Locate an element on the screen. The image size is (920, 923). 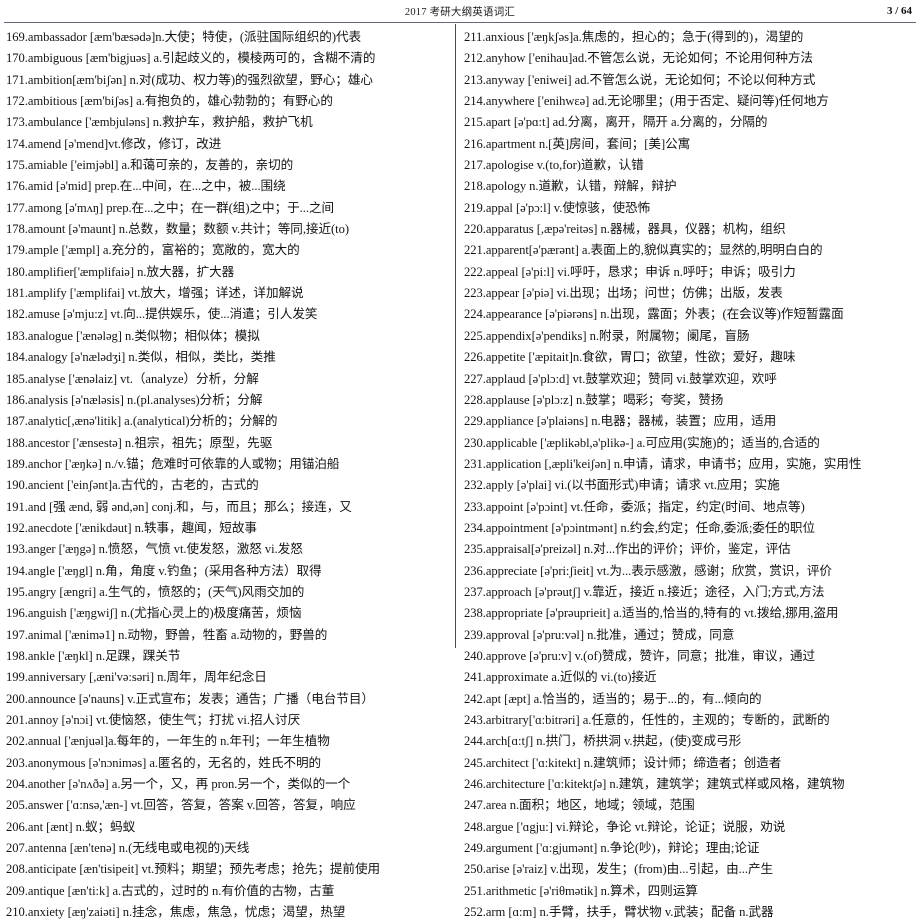
vocabulary-entry: 219.appal [ə'pɔ:l] v.使惊骇，使恐怖 is located at coordinates (557, 207).